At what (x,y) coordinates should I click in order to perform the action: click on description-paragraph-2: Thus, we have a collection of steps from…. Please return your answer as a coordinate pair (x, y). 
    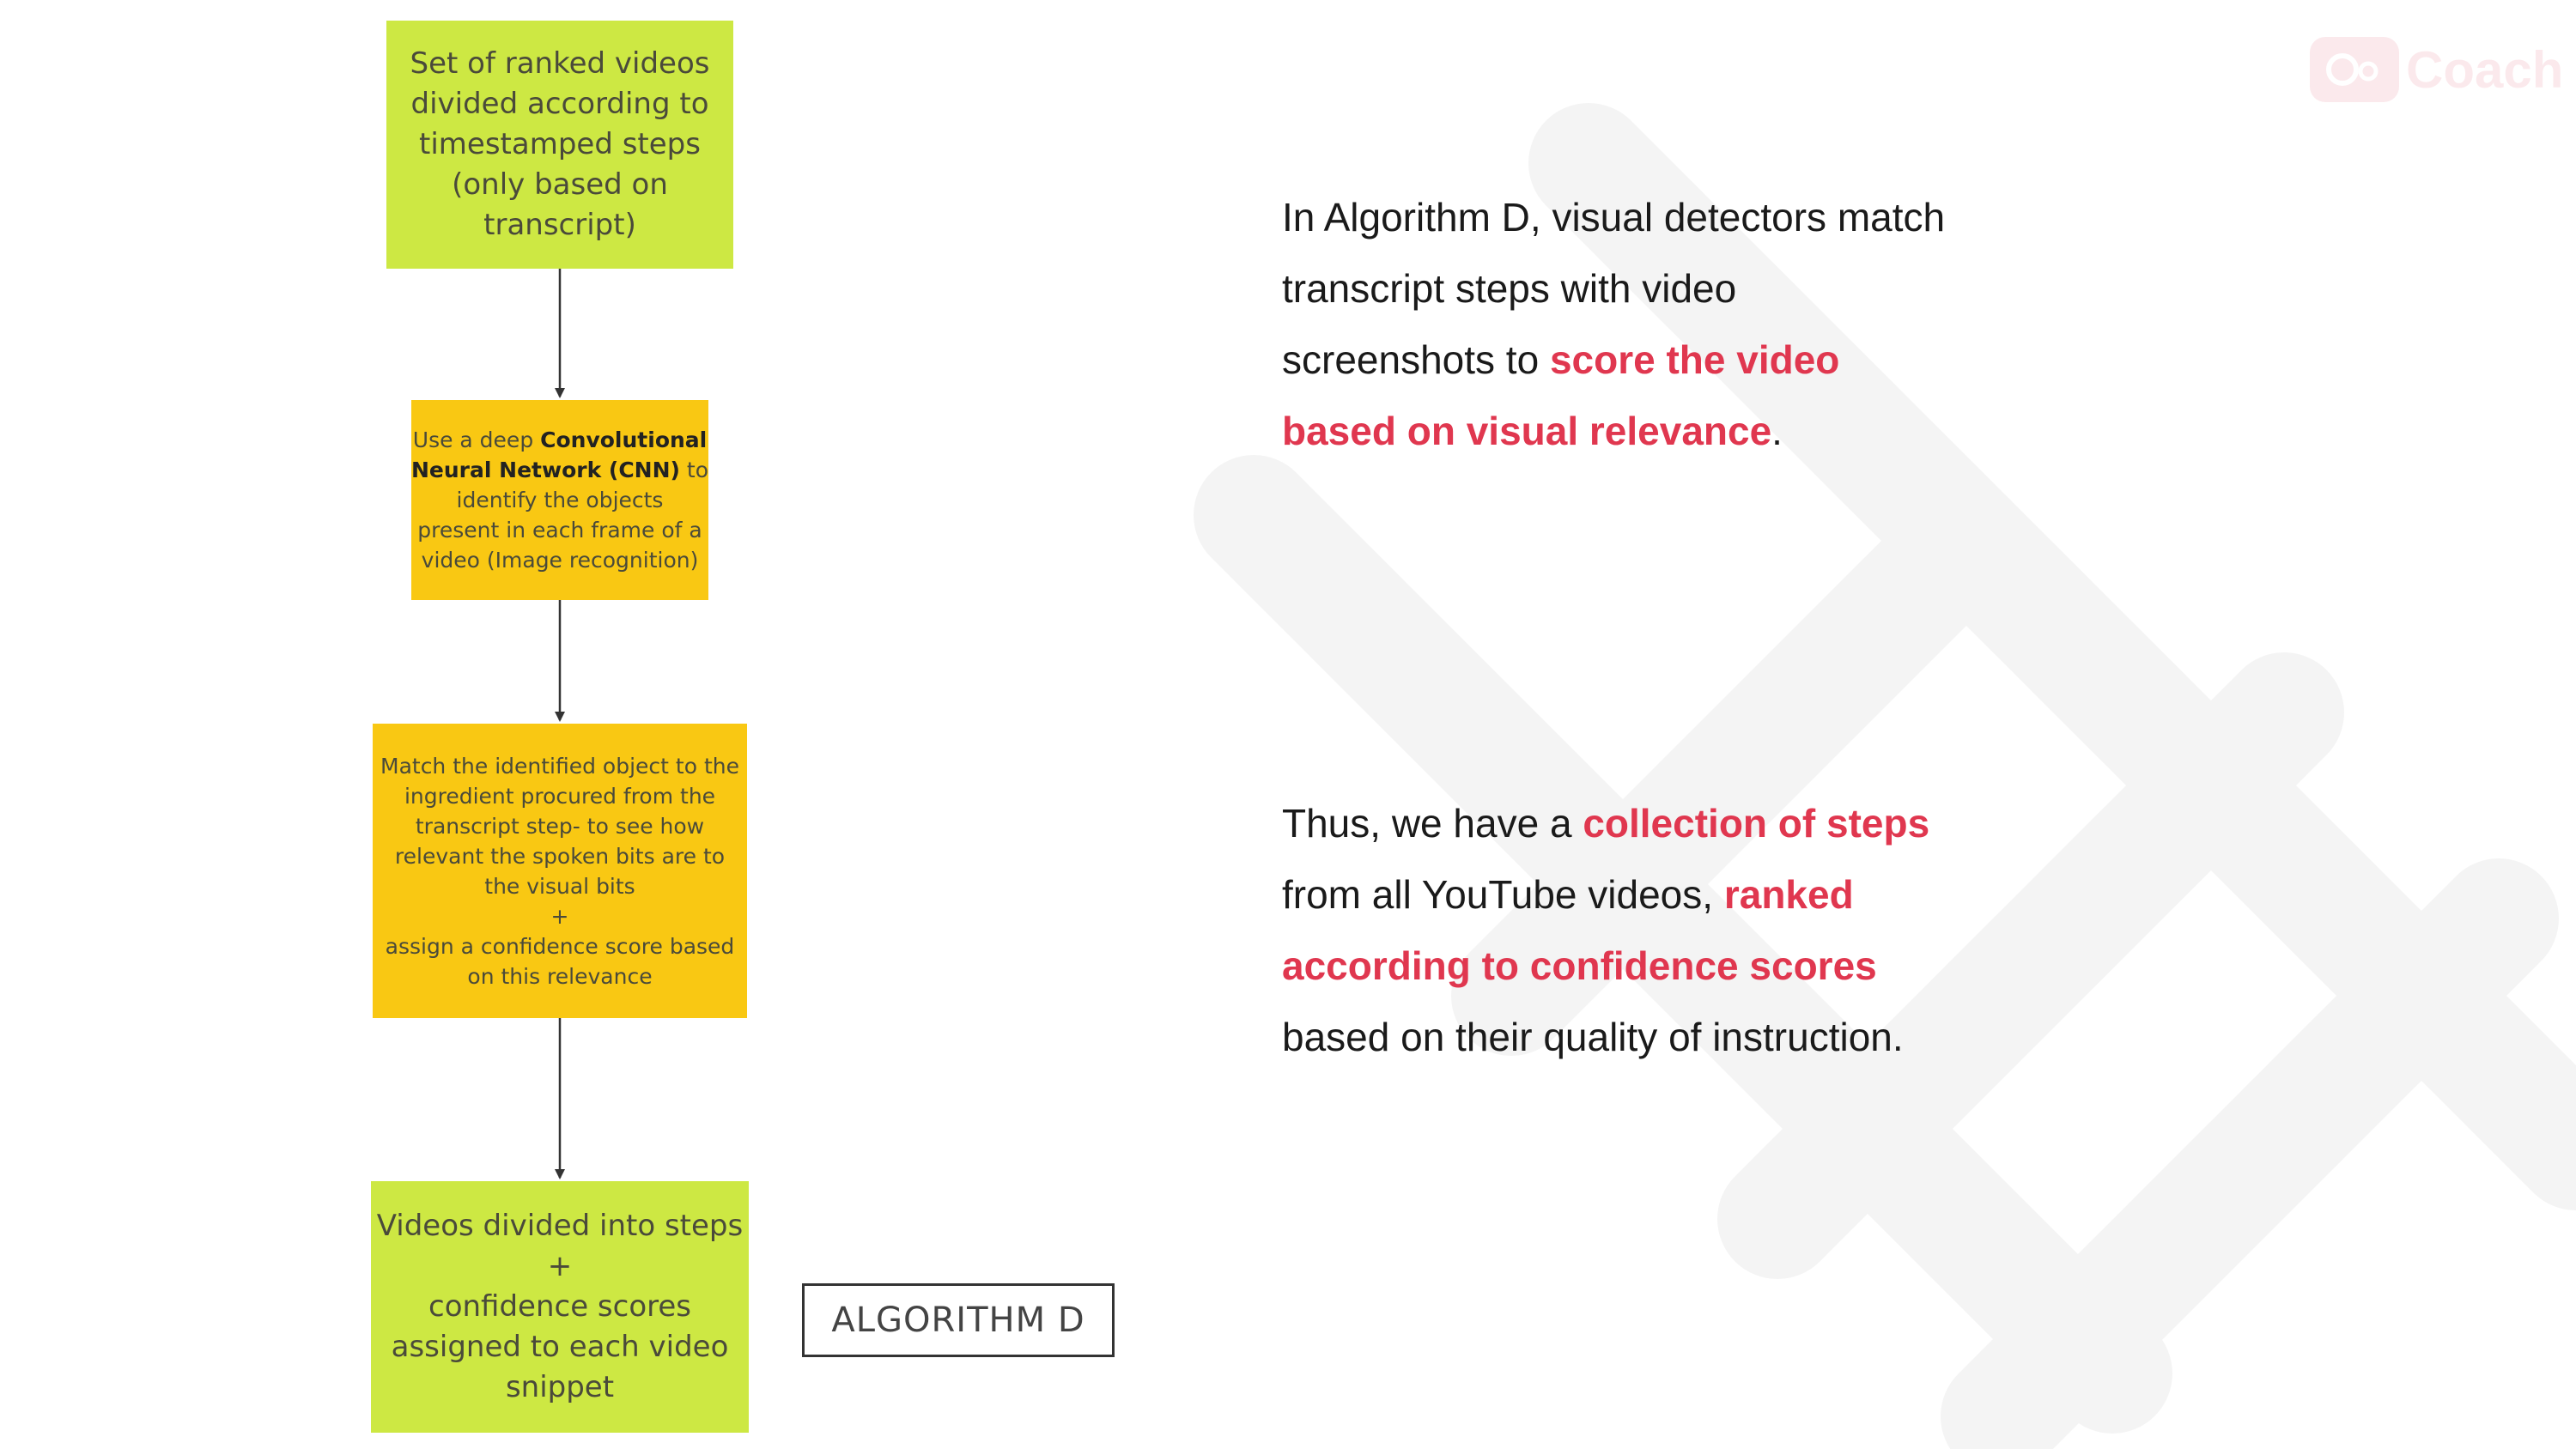
    Looking at the image, I should click on (1606, 930).